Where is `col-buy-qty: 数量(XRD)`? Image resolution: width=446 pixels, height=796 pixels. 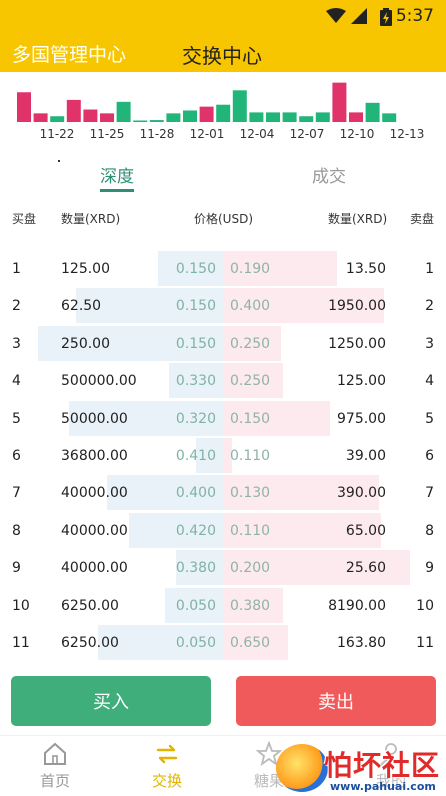 col-buy-qty: 数量(XRD) is located at coordinates (91, 219).